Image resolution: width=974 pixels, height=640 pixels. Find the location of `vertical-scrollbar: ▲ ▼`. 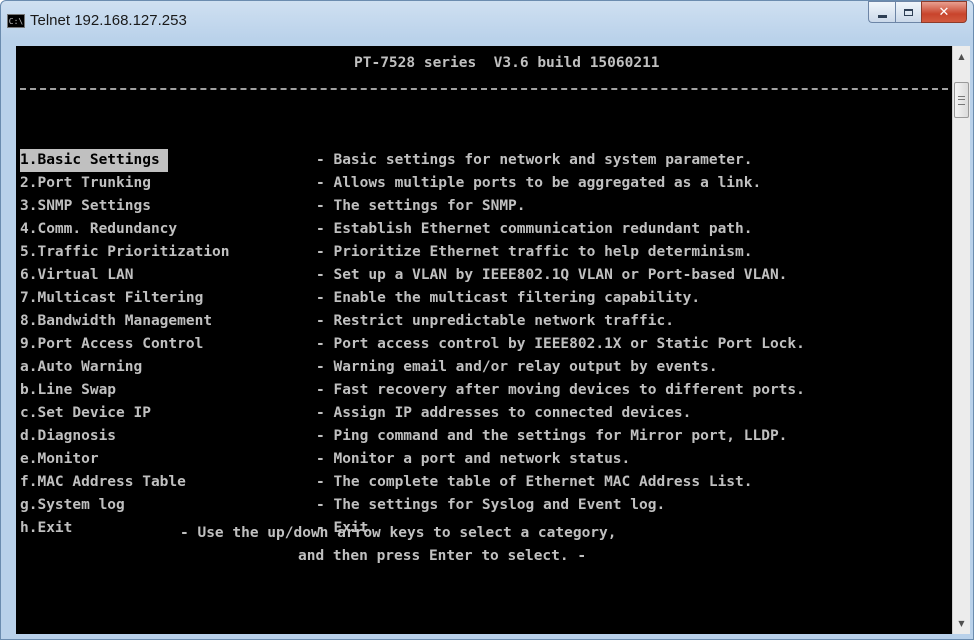

vertical-scrollbar: ▲ ▼ is located at coordinates (961, 340).